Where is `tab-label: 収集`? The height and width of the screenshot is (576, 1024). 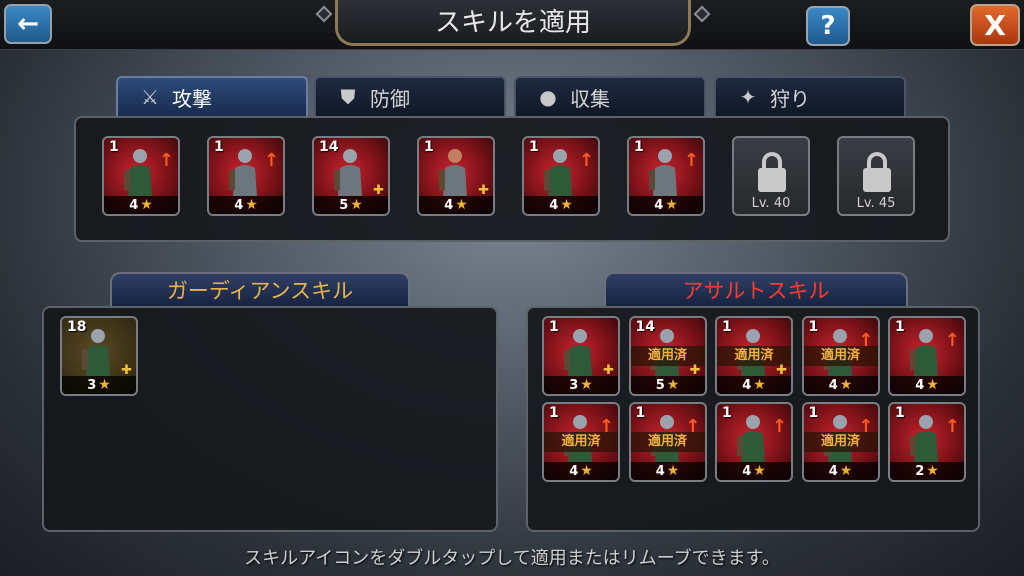 tab-label: 収集 is located at coordinates (590, 98).